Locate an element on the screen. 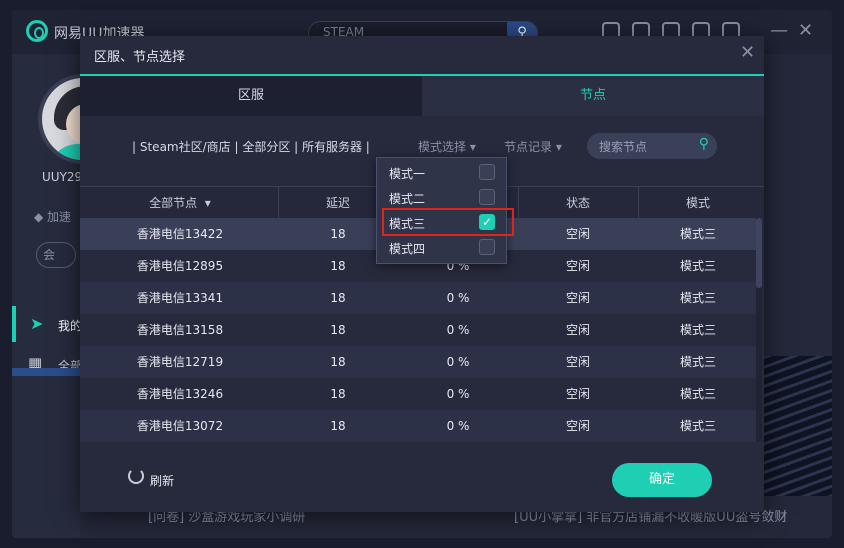 The height and width of the screenshot is (548, 844). uu-logo-icon is located at coordinates (37, 31).